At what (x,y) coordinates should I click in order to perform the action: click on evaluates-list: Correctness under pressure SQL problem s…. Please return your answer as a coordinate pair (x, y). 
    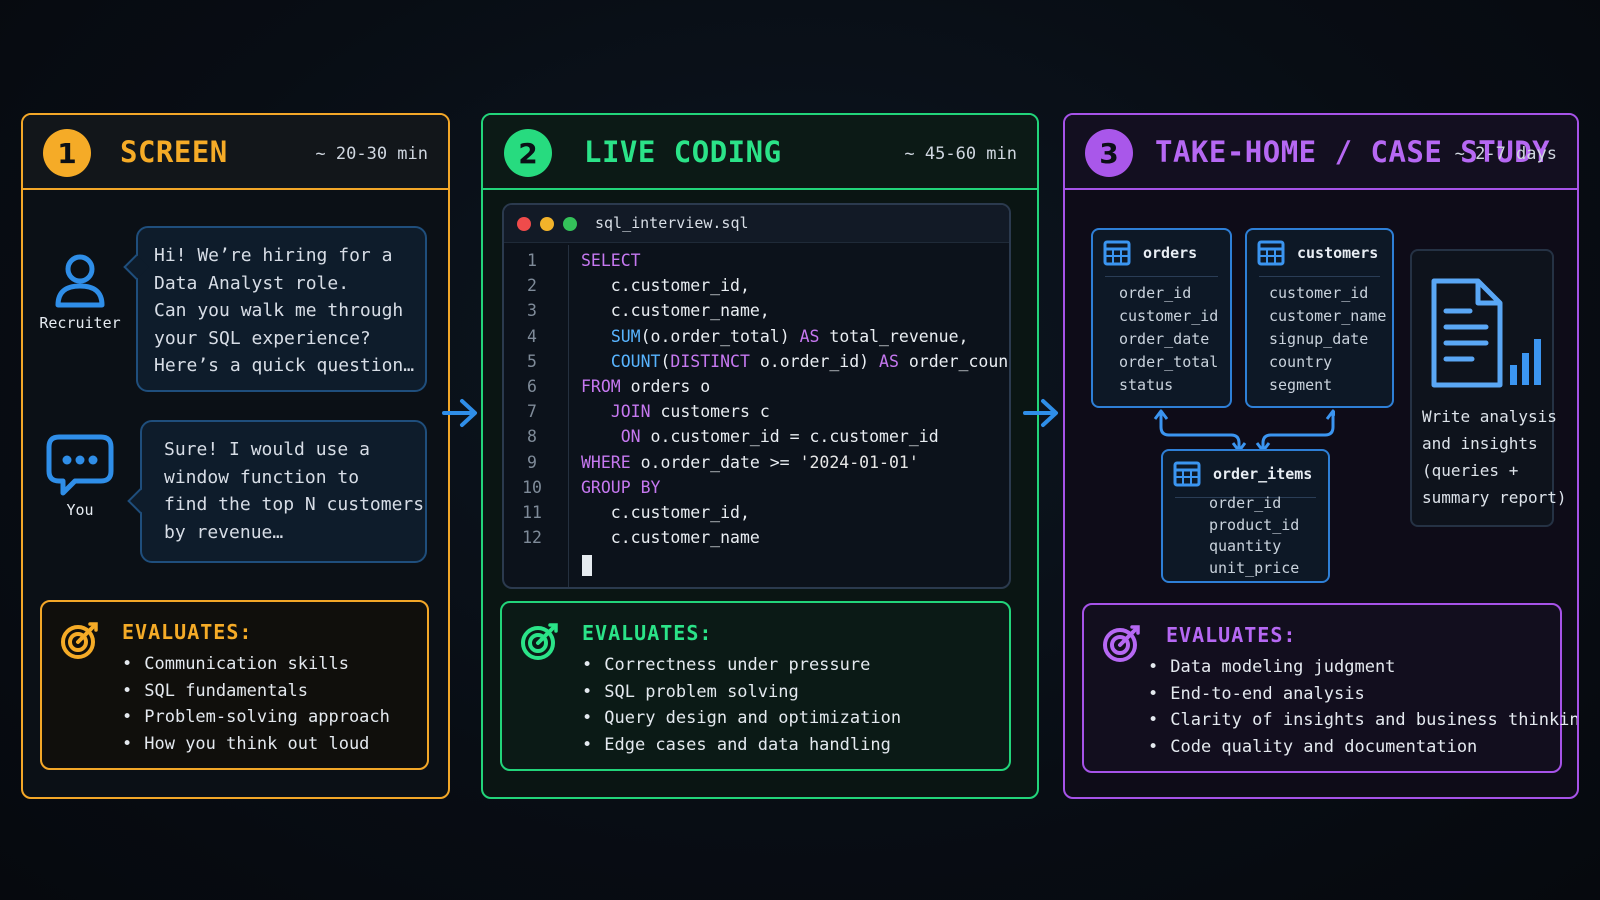
    Looking at the image, I should click on (741, 705).